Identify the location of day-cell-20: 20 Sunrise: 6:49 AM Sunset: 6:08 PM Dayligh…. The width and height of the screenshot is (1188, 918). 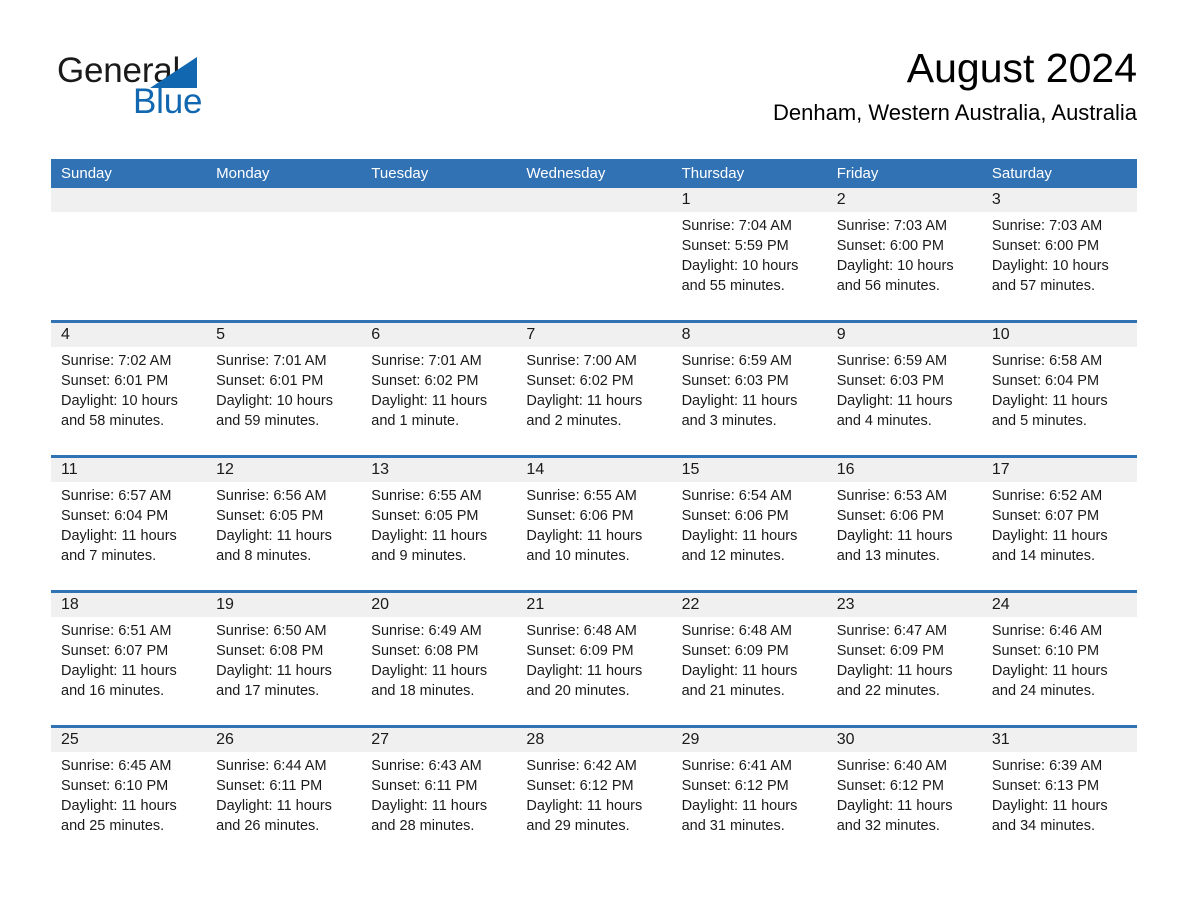
(439, 659).